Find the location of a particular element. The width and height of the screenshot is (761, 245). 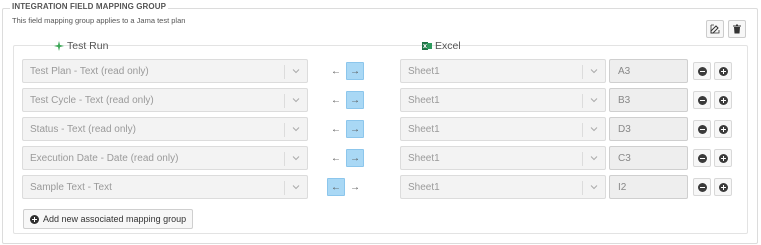

trash-icon is located at coordinates (737, 29).